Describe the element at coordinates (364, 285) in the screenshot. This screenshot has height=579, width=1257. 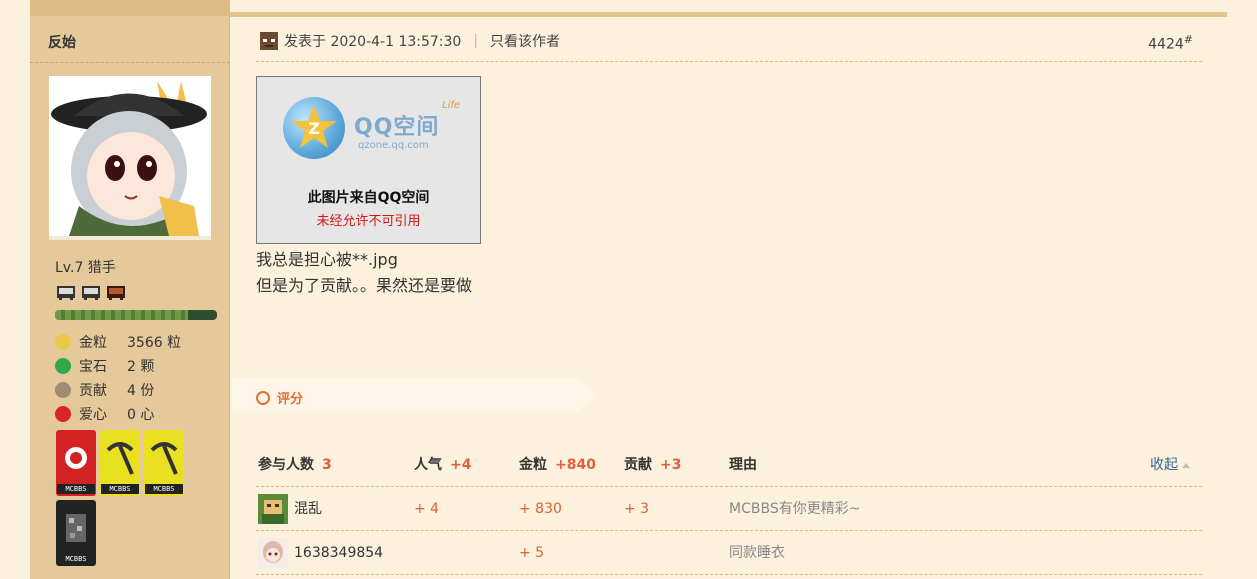
I see `post-line: 但是为了贡献。。果然还是要做` at that location.